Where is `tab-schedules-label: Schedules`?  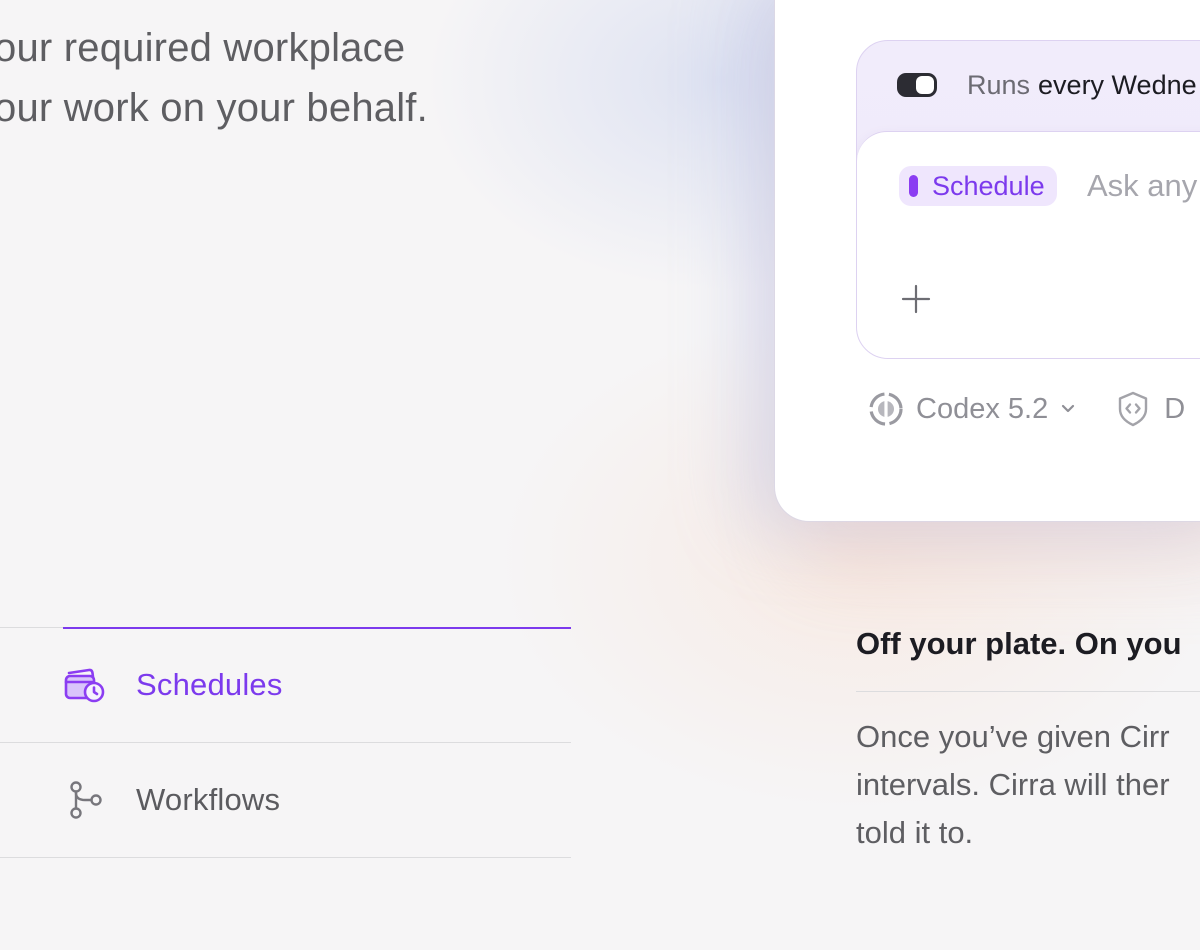 tab-schedules-label: Schedules is located at coordinates (209, 684).